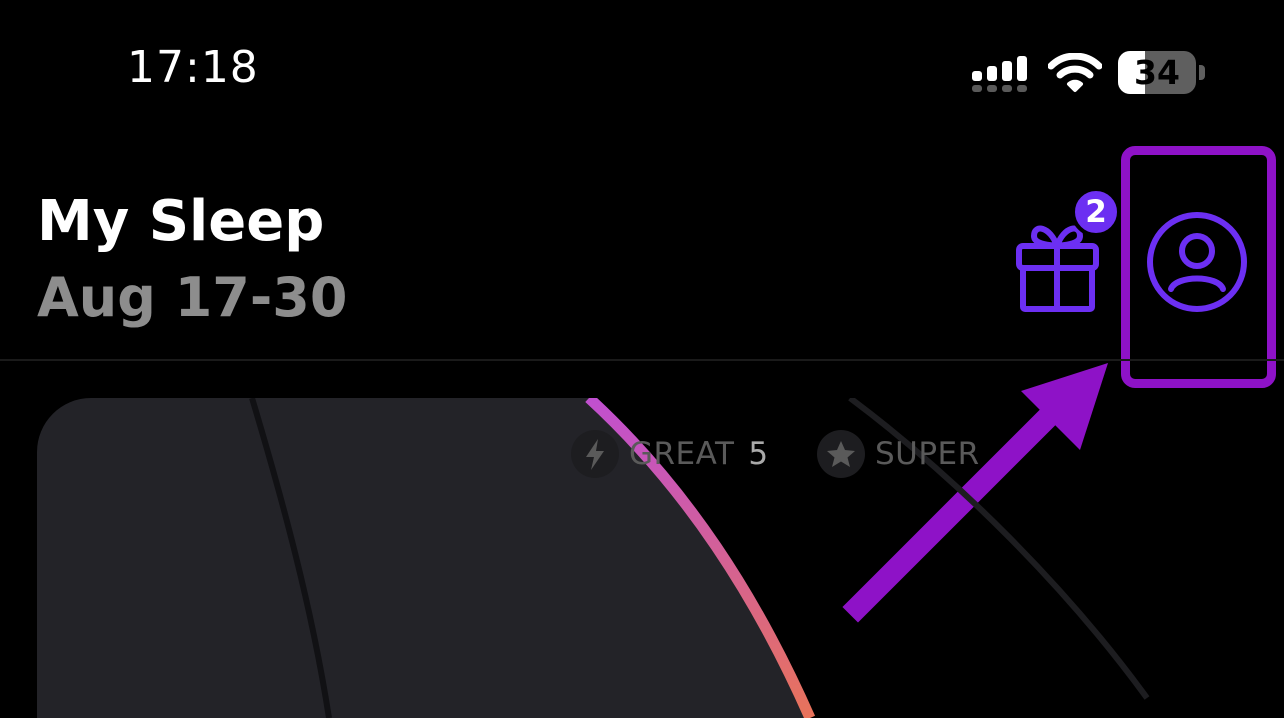  Describe the element at coordinates (999, 74) in the screenshot. I see `cellular-signal-icon` at that location.